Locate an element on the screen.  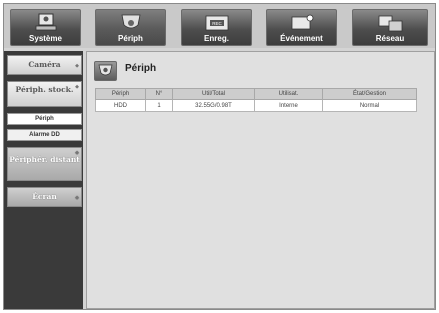
tab-enreg: REC Enreg. is located at coordinates (216, 27).